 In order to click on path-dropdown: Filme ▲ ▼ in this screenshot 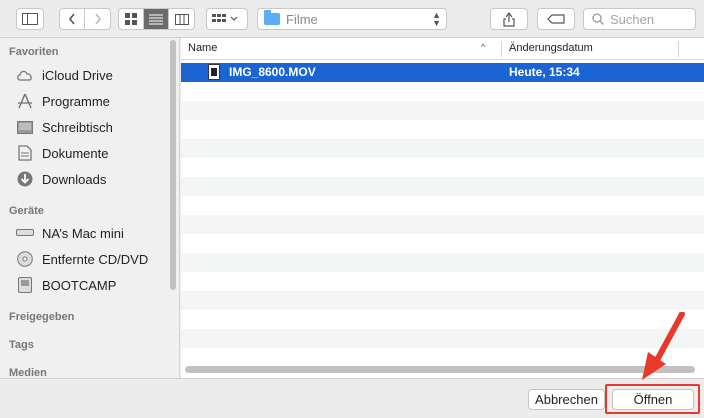, I will do `click(352, 19)`.